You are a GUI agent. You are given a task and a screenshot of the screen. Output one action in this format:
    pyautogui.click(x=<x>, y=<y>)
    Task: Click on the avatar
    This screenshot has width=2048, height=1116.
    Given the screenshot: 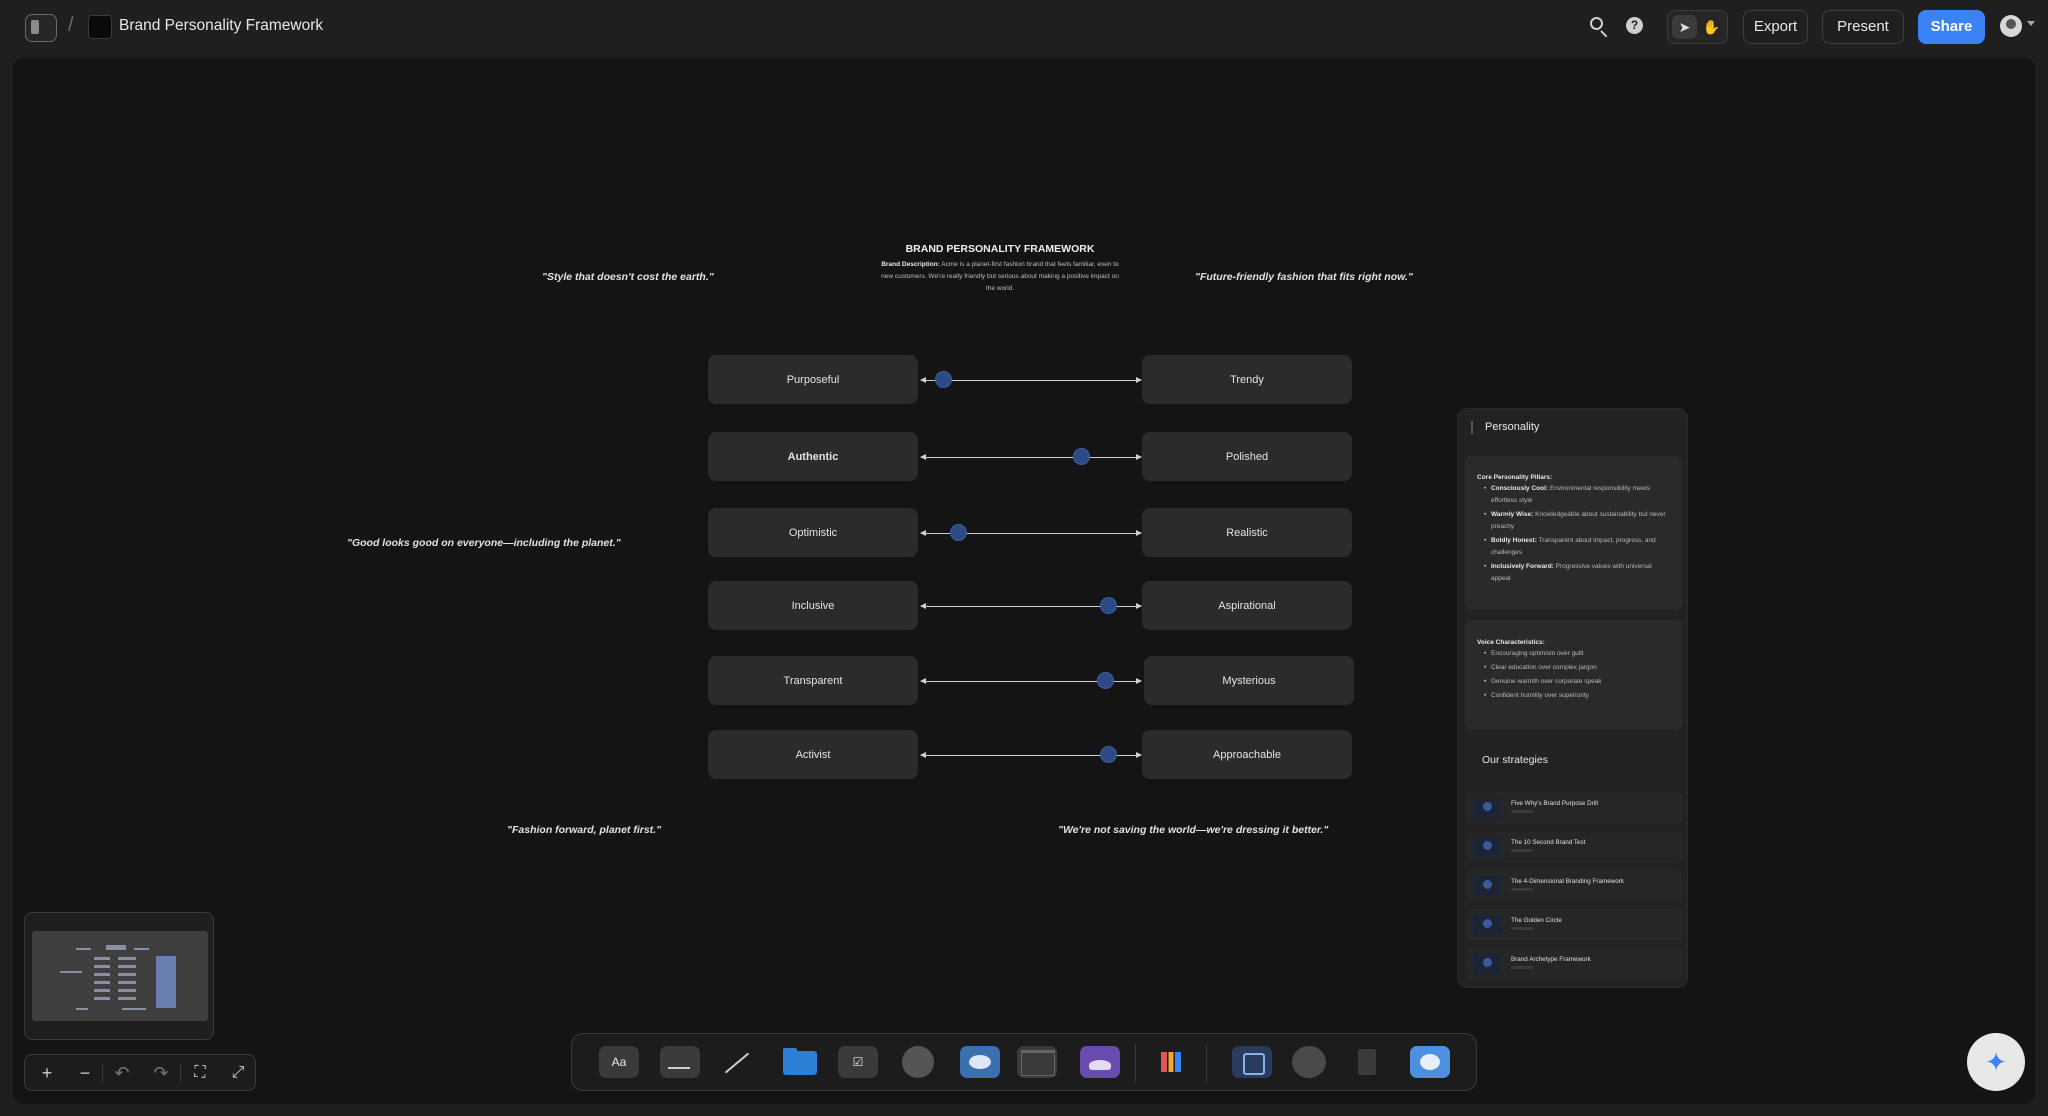 What is the action you would take?
    pyautogui.click(x=2011, y=26)
    